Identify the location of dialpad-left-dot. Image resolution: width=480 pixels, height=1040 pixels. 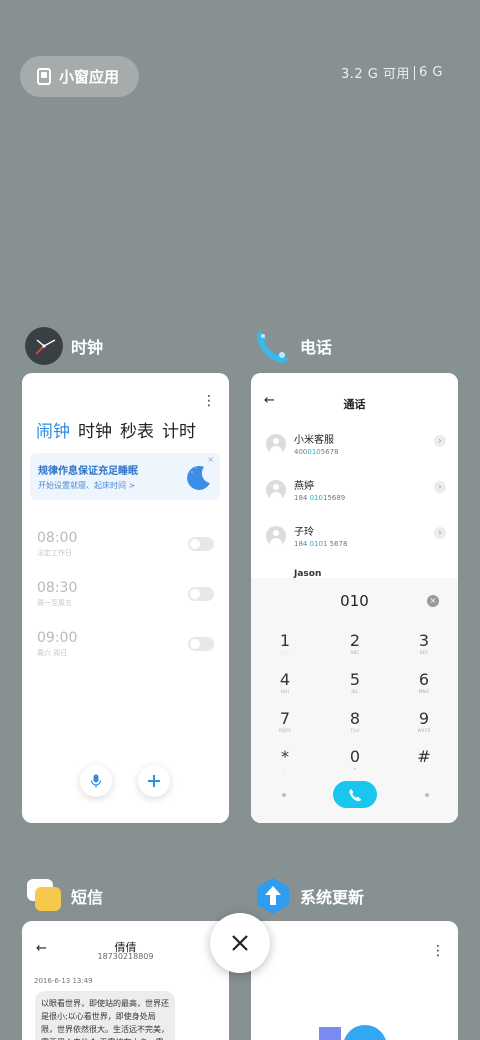
(284, 795).